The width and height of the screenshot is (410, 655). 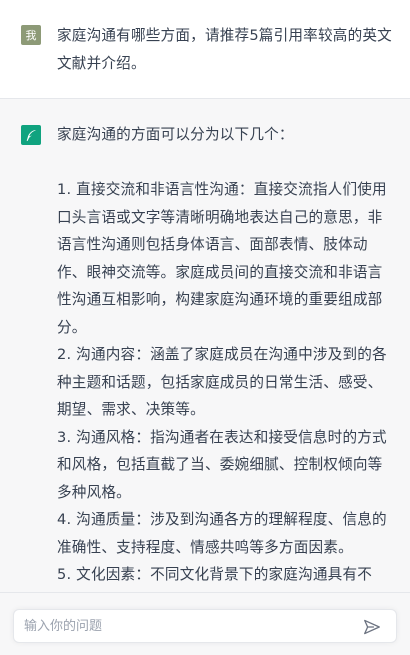 I want to click on user-avatar-label: 我, so click(x=31, y=35).